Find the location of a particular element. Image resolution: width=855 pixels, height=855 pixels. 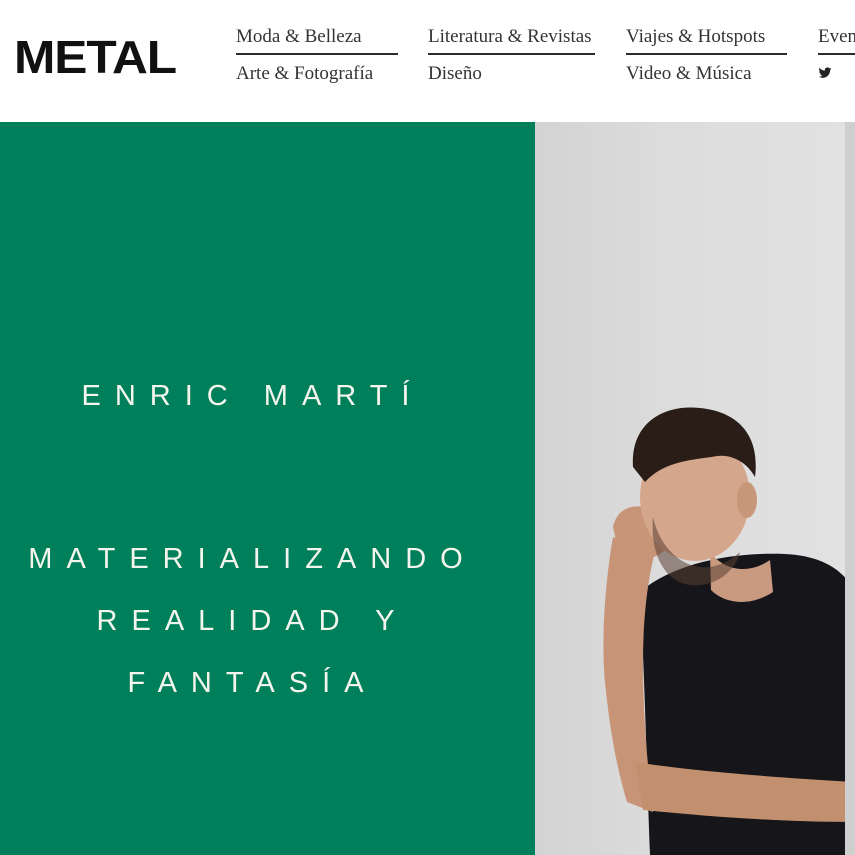

nav-link-diseno: Diseño is located at coordinates (511, 74).